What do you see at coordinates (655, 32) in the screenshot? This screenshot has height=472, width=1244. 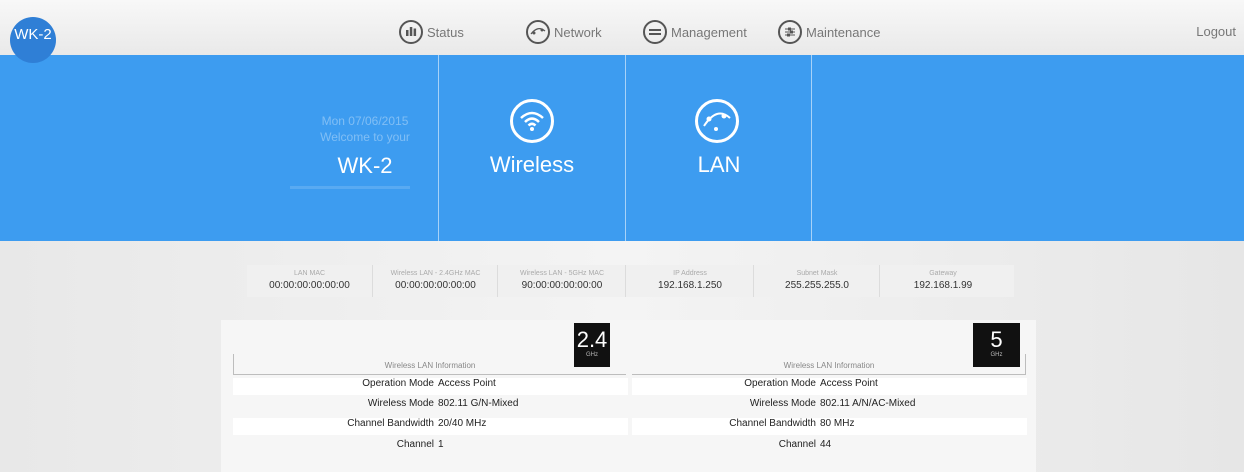 I see `management-menu-icon` at bounding box center [655, 32].